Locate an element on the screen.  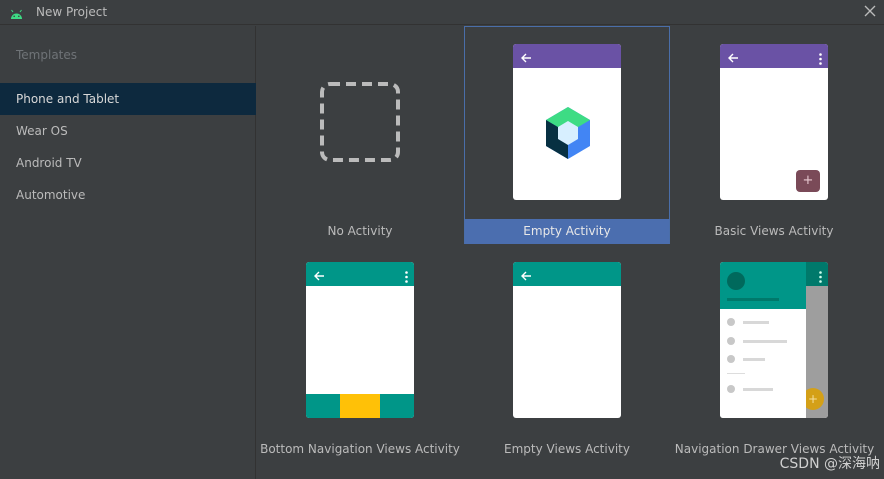
sidebar-item-wear-os: Wear OS is located at coordinates (128, 131).